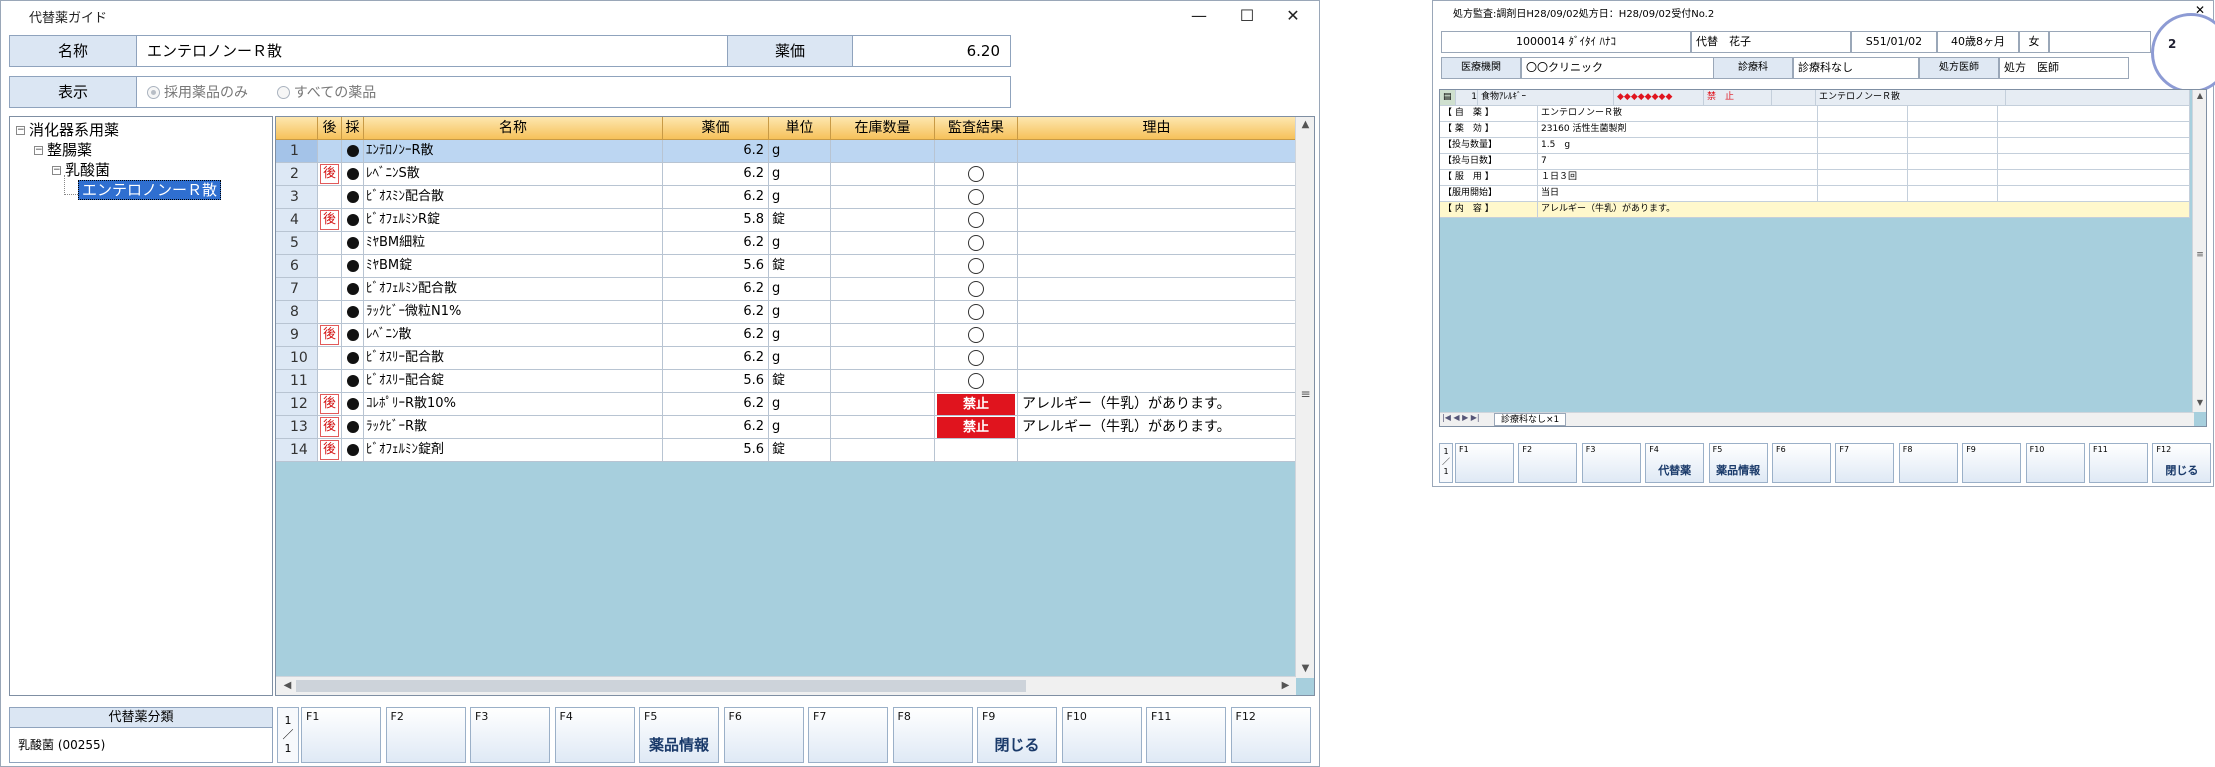  Describe the element at coordinates (2199, 255) in the screenshot. I see `audit-scroll-thumb-icon: ≡` at that location.